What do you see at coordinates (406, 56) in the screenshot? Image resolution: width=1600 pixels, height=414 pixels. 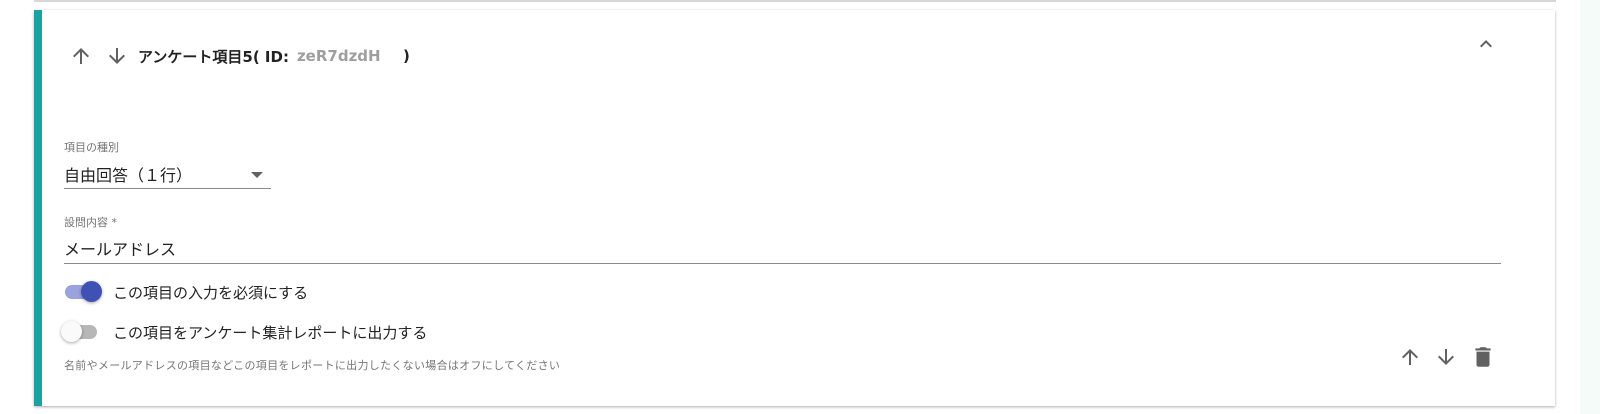 I see `question-title-suffix: )` at bounding box center [406, 56].